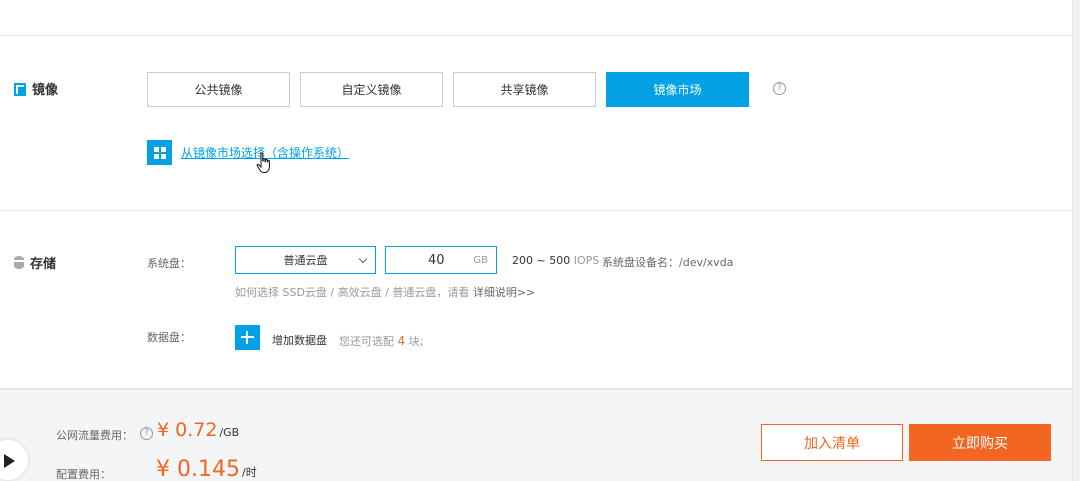  I want to click on disk-size-unit: GB, so click(480, 260).